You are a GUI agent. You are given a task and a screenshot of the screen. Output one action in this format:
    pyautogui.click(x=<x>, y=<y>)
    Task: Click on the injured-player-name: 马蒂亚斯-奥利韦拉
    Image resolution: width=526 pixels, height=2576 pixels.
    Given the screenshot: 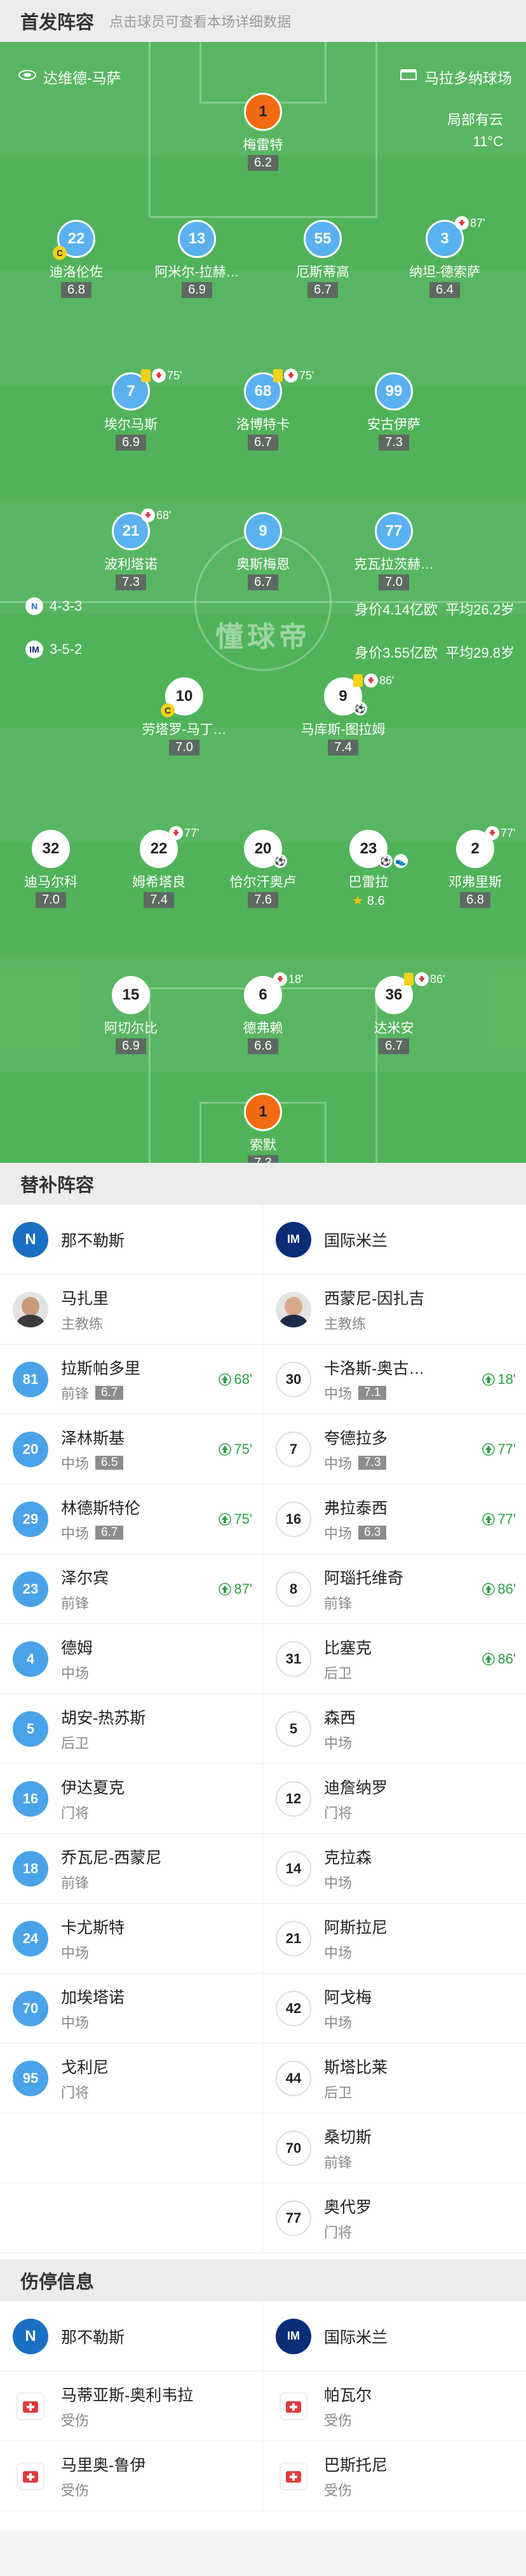 What is the action you would take?
    pyautogui.click(x=127, y=2395)
    